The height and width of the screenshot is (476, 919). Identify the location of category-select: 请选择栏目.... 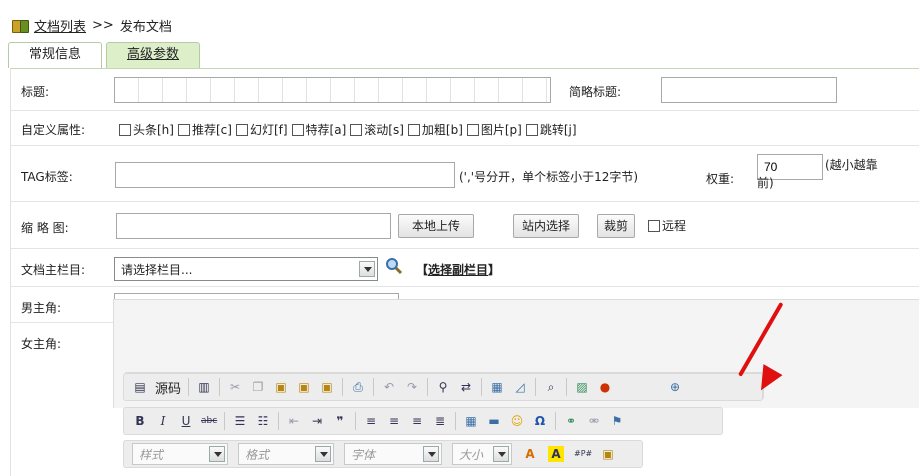
(246, 269).